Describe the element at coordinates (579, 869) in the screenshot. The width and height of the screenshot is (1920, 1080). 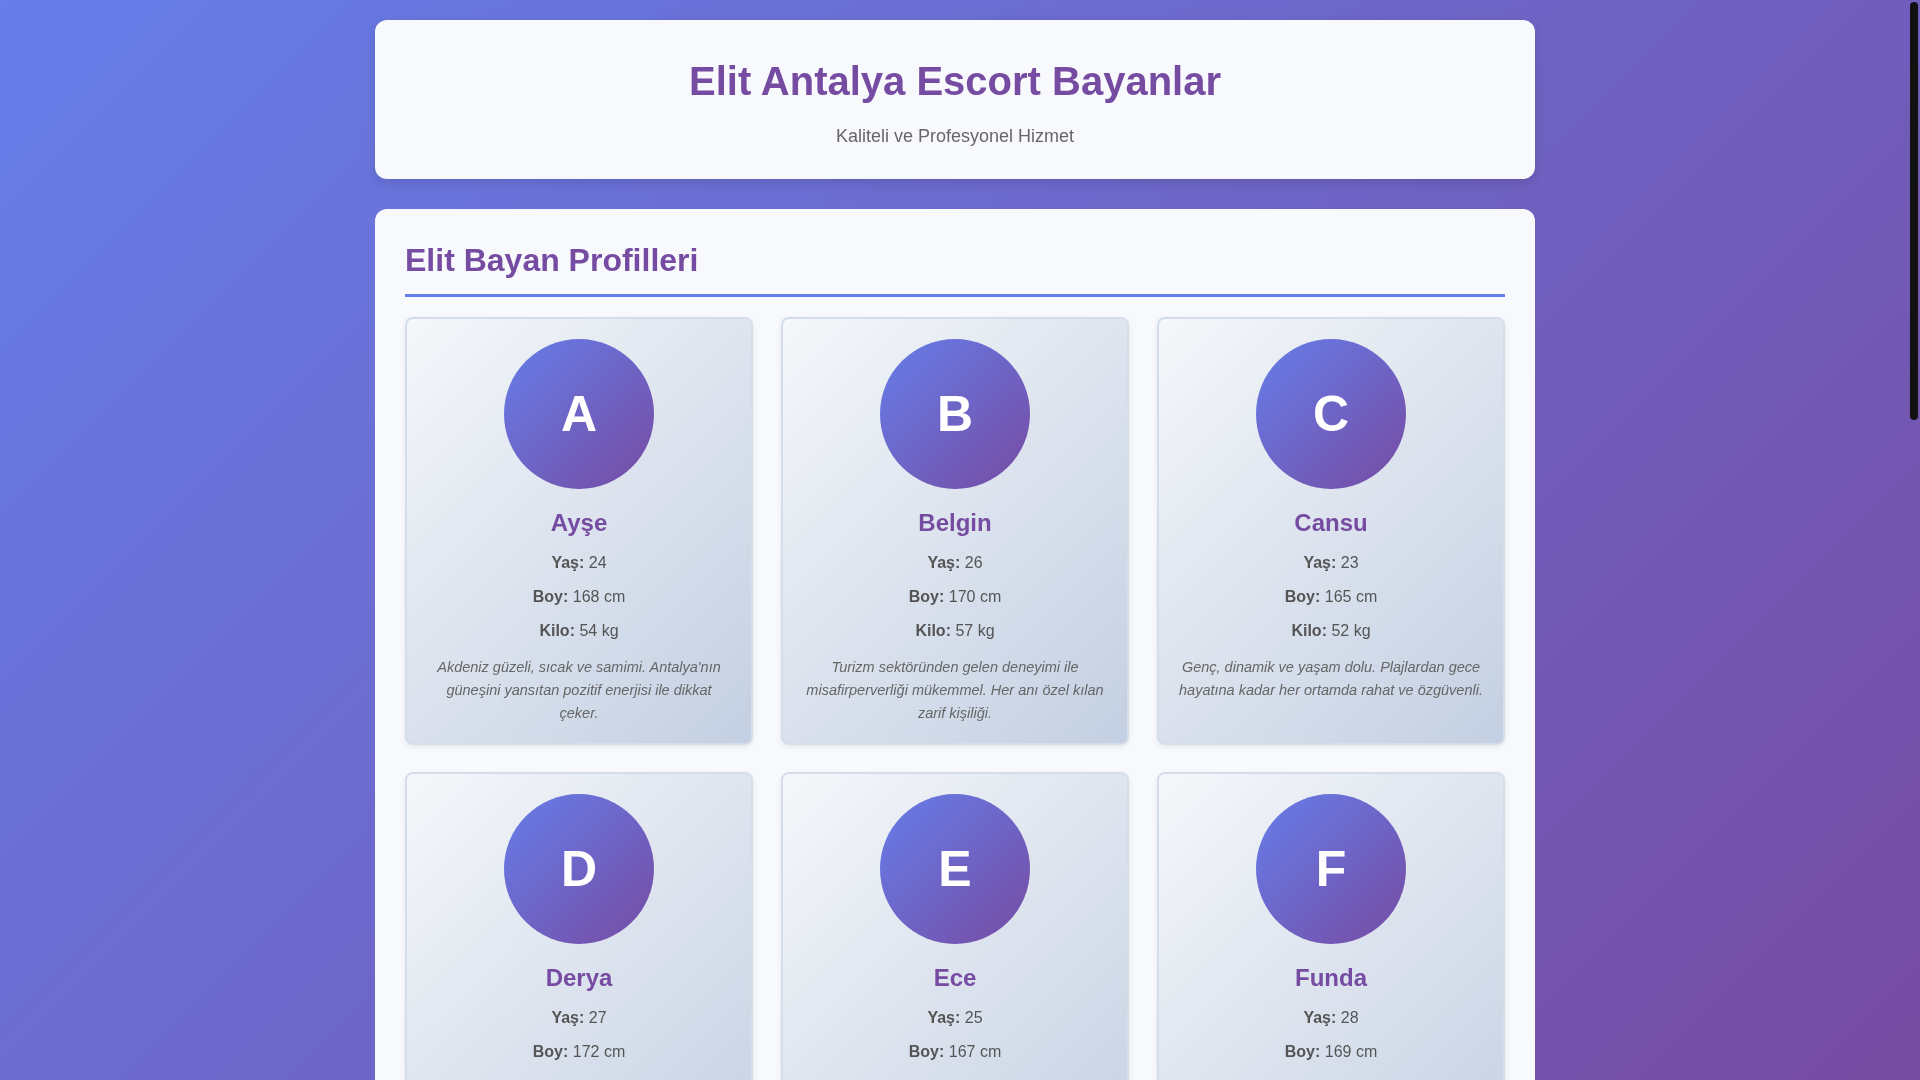
I see `avatar-circle: D` at that location.